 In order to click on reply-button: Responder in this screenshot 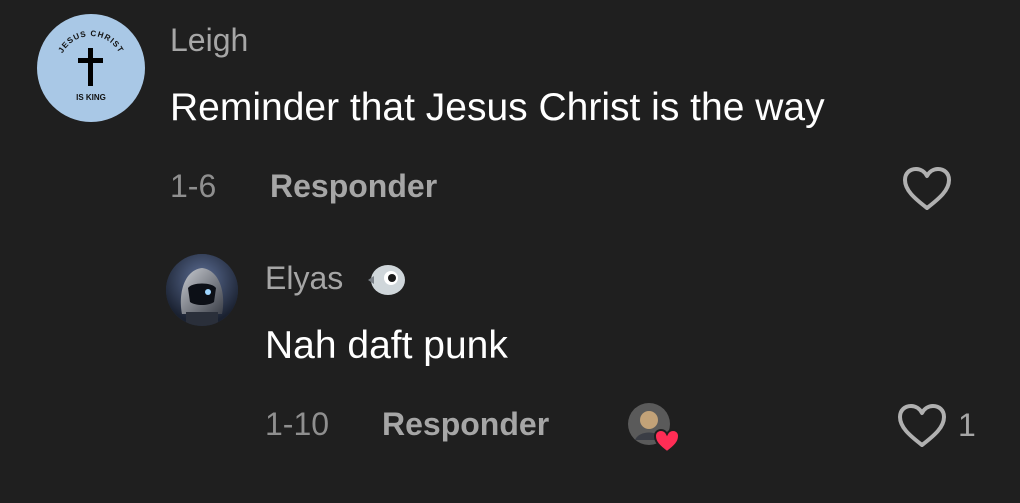, I will do `click(353, 186)`.